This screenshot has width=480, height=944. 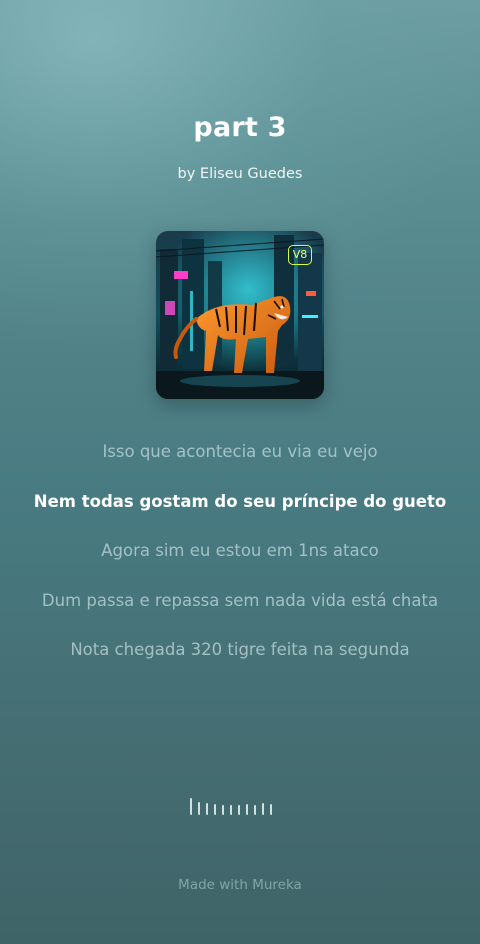 I want to click on lyric-line: Agora sim eu estou em 1ns ataco, so click(x=240, y=562).